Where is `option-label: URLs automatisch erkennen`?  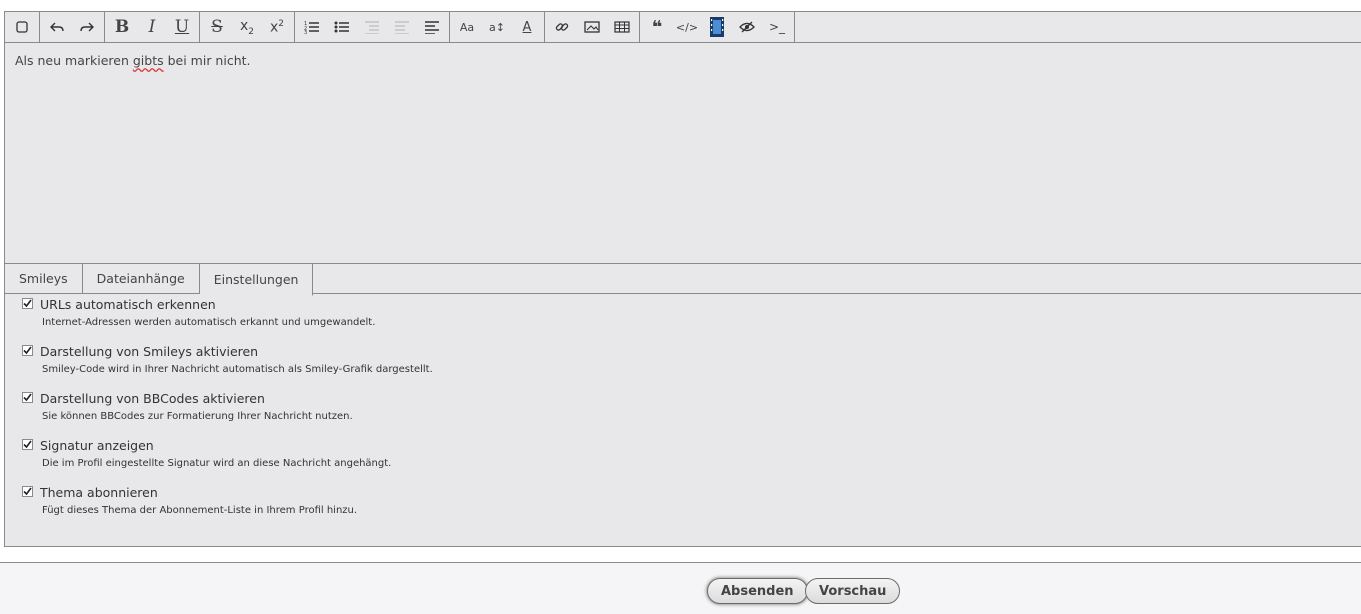 option-label: URLs automatisch erkennen is located at coordinates (128, 304).